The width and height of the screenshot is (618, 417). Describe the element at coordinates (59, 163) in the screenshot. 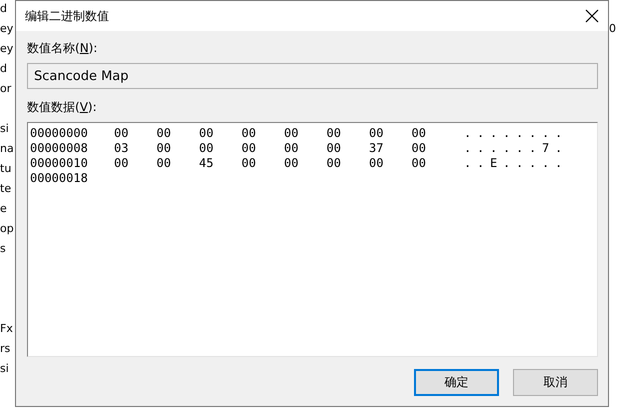

I see `hex-offset: 00000010` at that location.